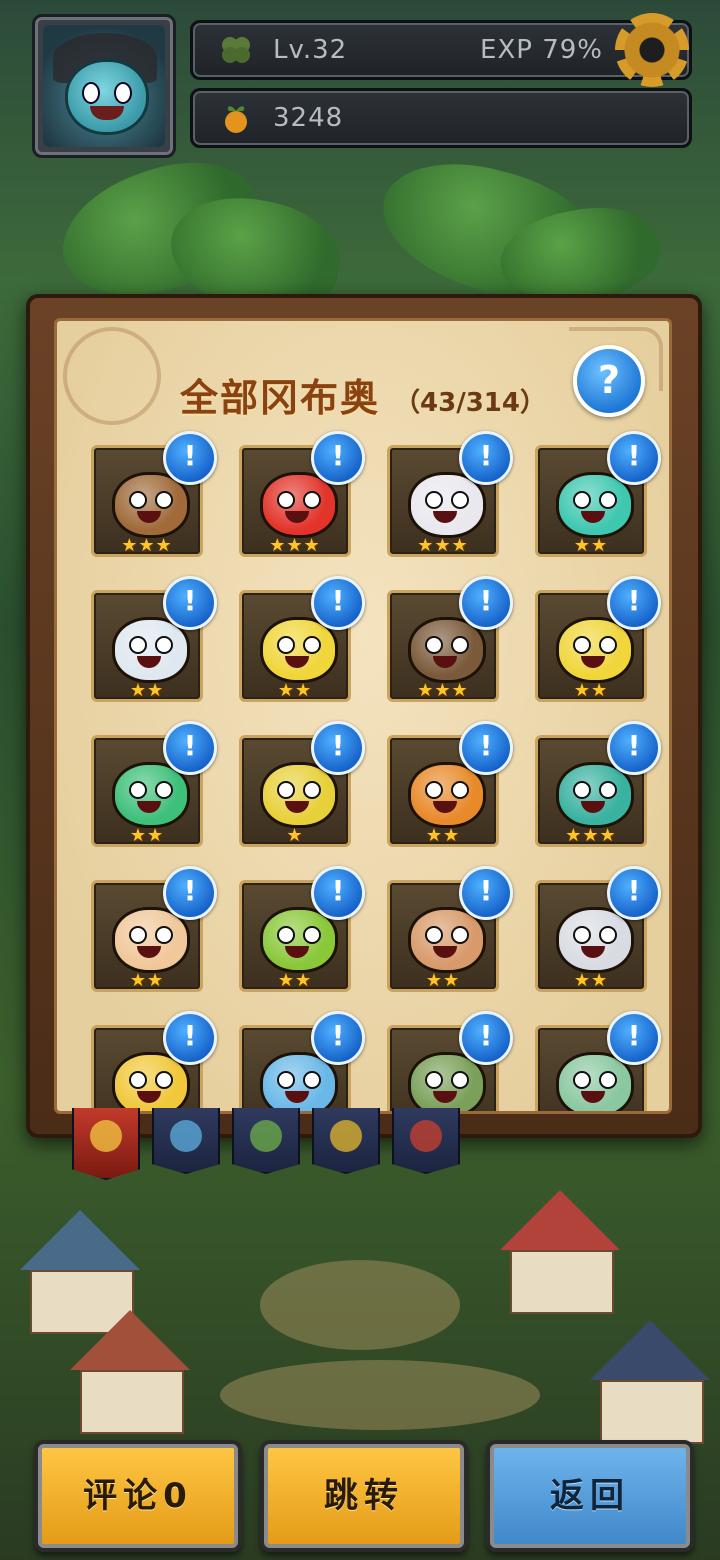  Describe the element at coordinates (441, 50) in the screenshot. I see `level-bar: Lv.32 EXP 79%` at that location.